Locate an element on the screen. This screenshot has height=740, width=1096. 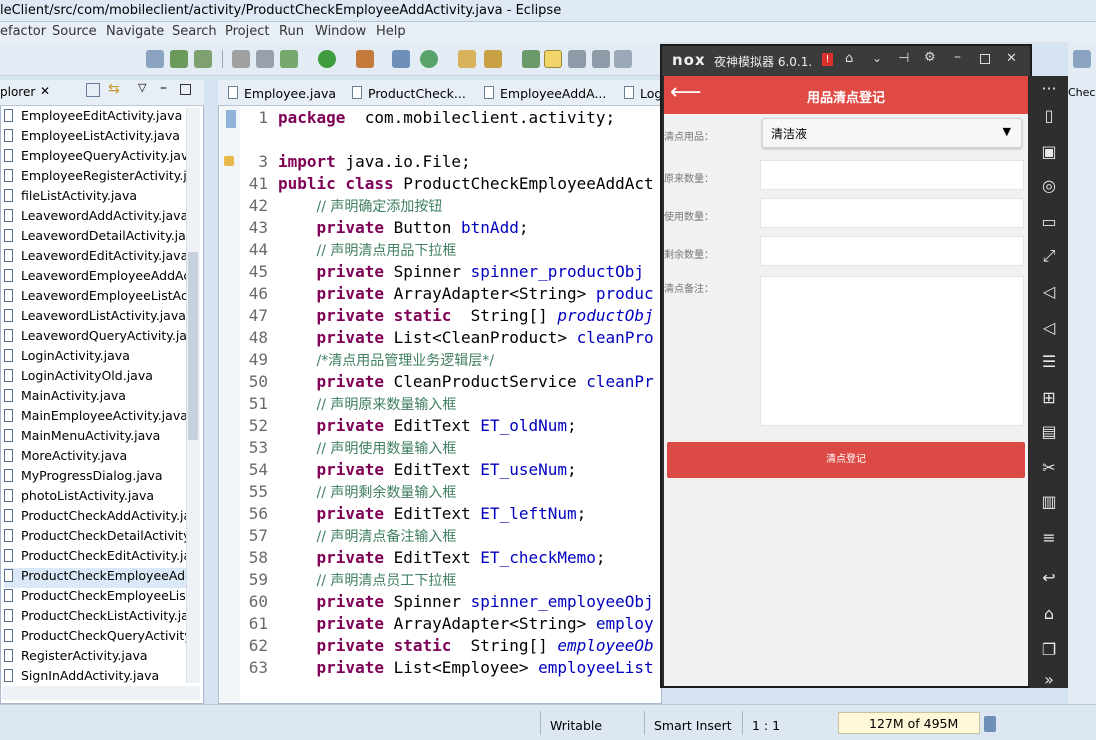
explorer-file: EmployeeRegisterActivity.ja is located at coordinates (99, 178).